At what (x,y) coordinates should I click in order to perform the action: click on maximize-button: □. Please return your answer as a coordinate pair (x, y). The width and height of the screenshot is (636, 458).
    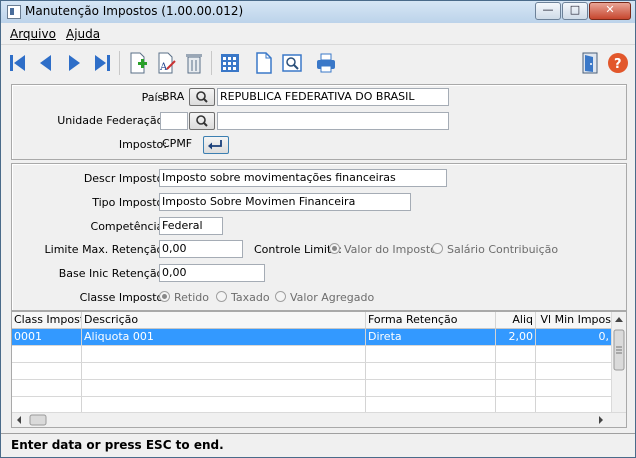
    Looking at the image, I should click on (575, 11).